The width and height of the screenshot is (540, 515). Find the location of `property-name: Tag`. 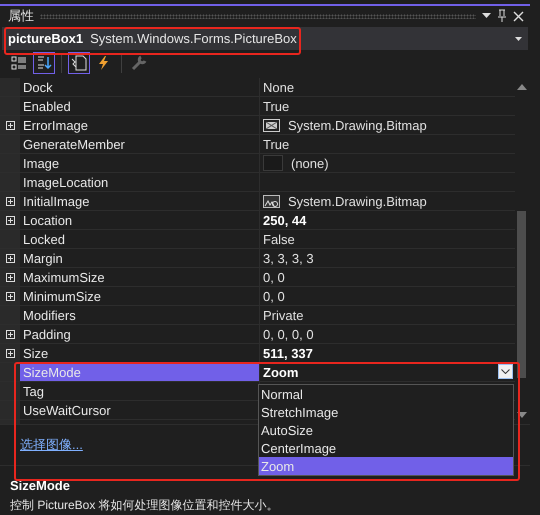

property-name: Tag is located at coordinates (33, 391).